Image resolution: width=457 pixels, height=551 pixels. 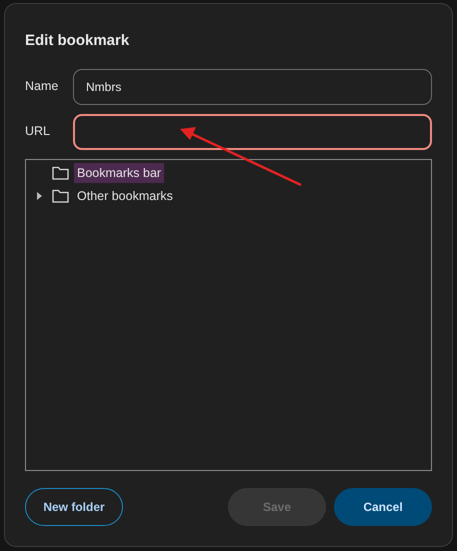 I want to click on field-label: URL, so click(x=38, y=131).